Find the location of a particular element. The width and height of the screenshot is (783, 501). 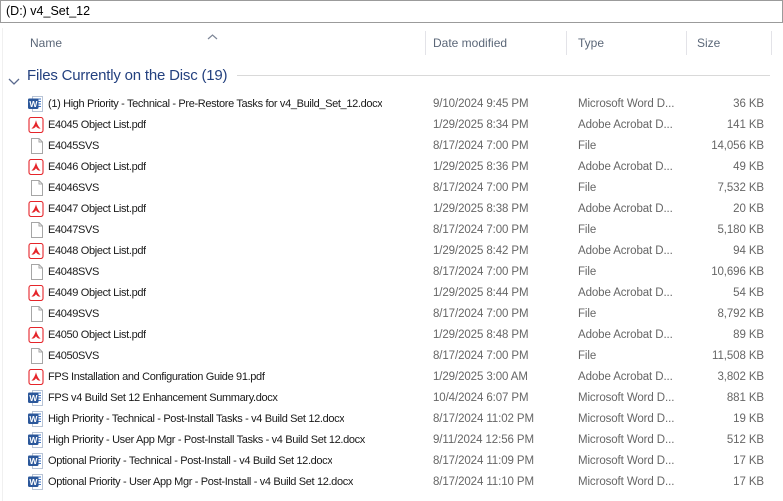

disc-label-bar: (D:) v4_Set_12 is located at coordinates (391, 11).